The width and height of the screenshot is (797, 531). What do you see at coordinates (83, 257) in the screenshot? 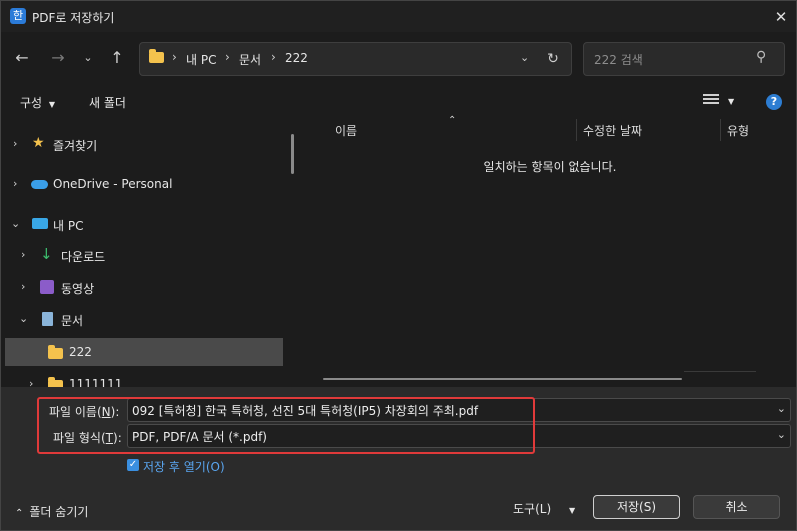
I see `tree-item-label: 다운로드` at bounding box center [83, 257].